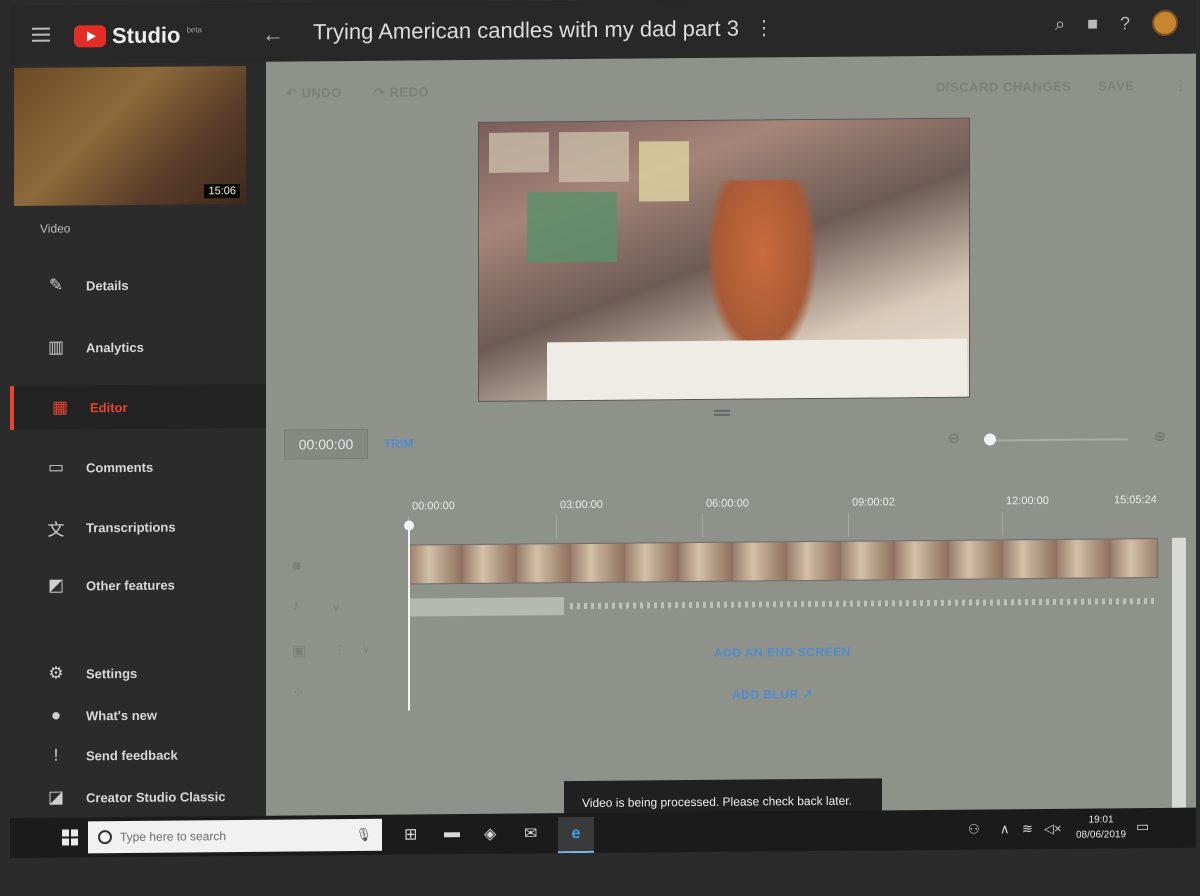  What do you see at coordinates (1060, 23) in the screenshot?
I see `search-icon: ⌕` at bounding box center [1060, 23].